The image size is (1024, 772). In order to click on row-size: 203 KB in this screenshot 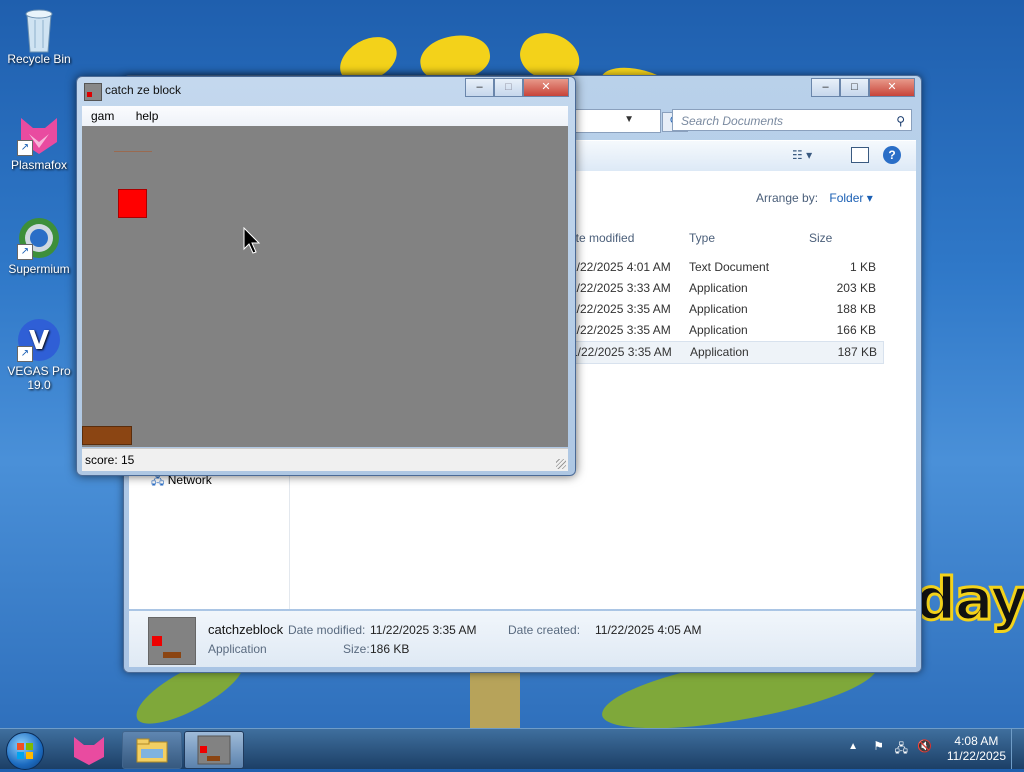, I will do `click(856, 288)`.